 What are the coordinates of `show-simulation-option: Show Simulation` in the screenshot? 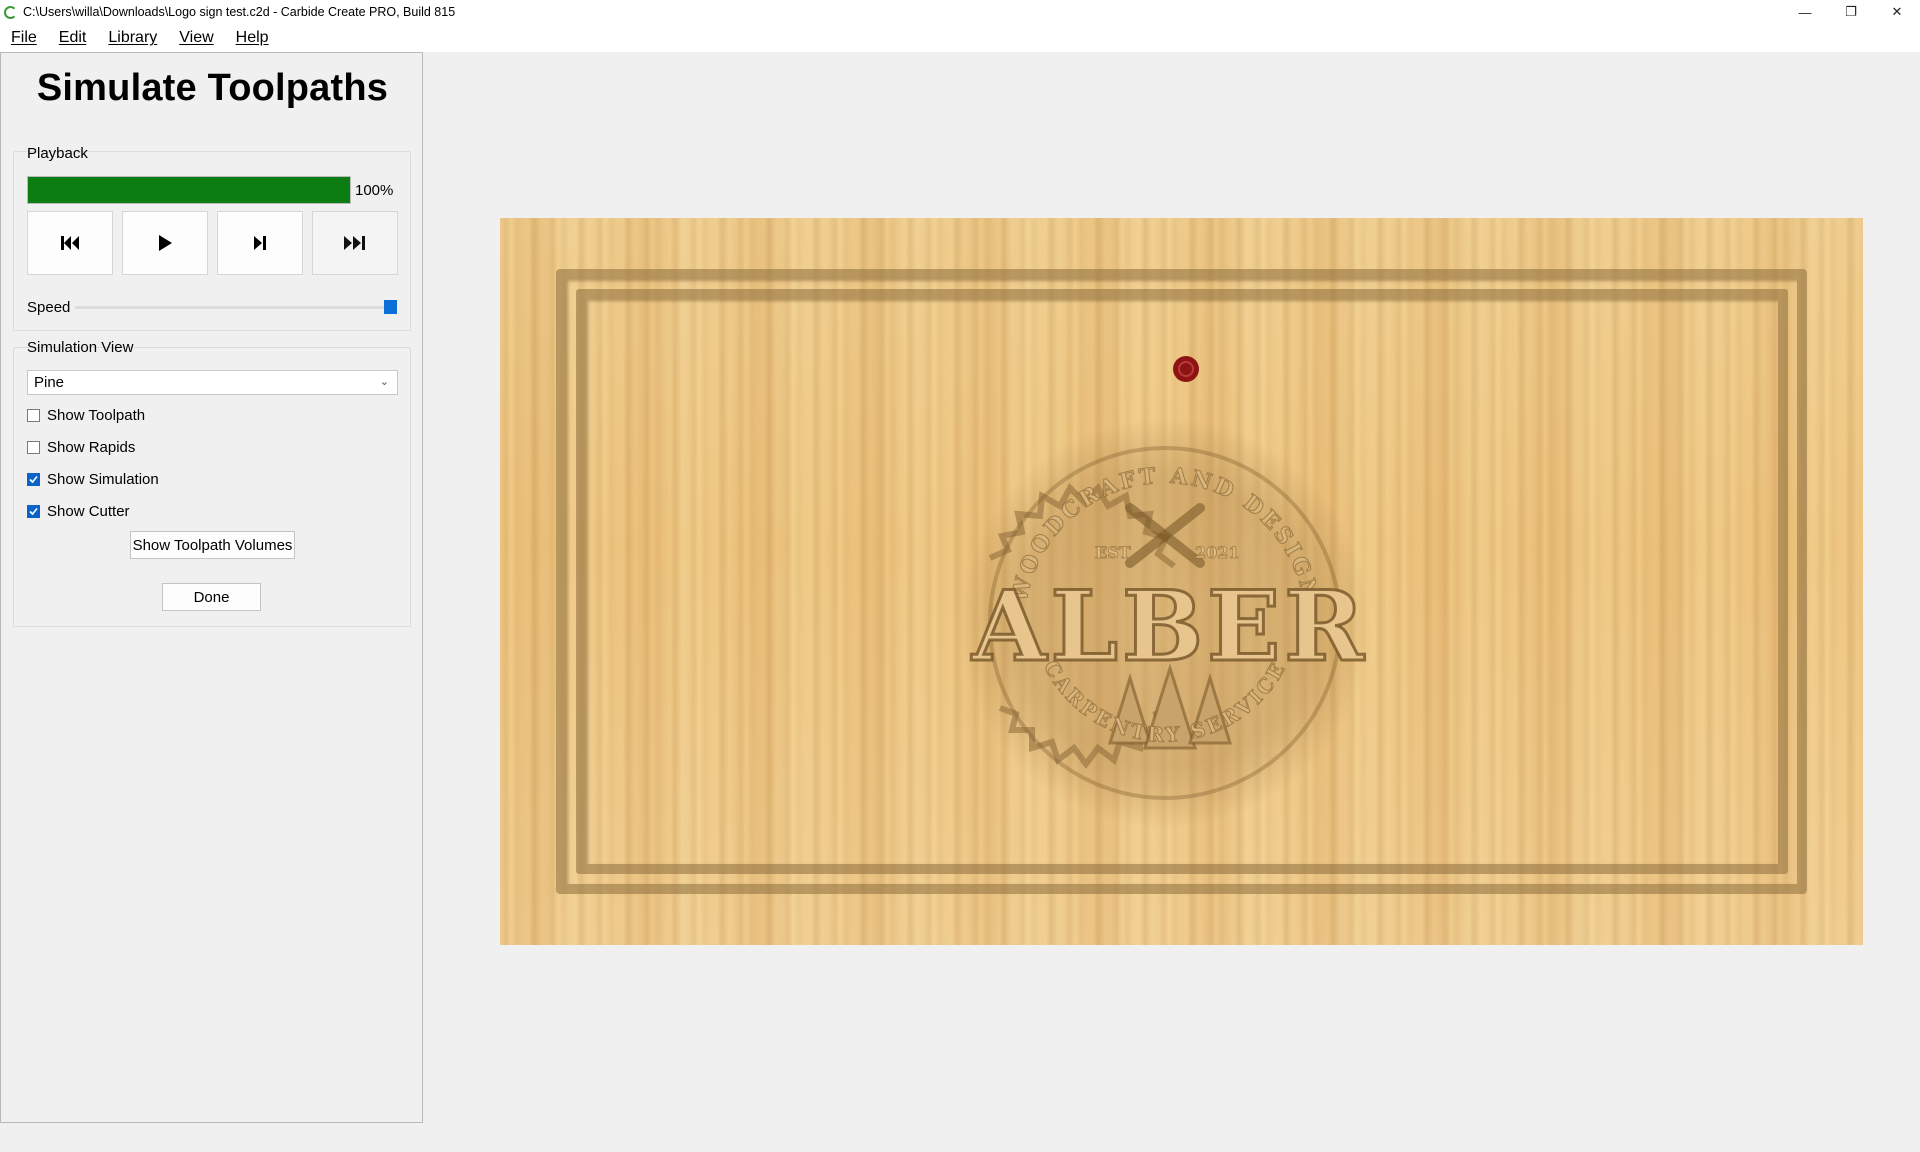 It's located at (93, 479).